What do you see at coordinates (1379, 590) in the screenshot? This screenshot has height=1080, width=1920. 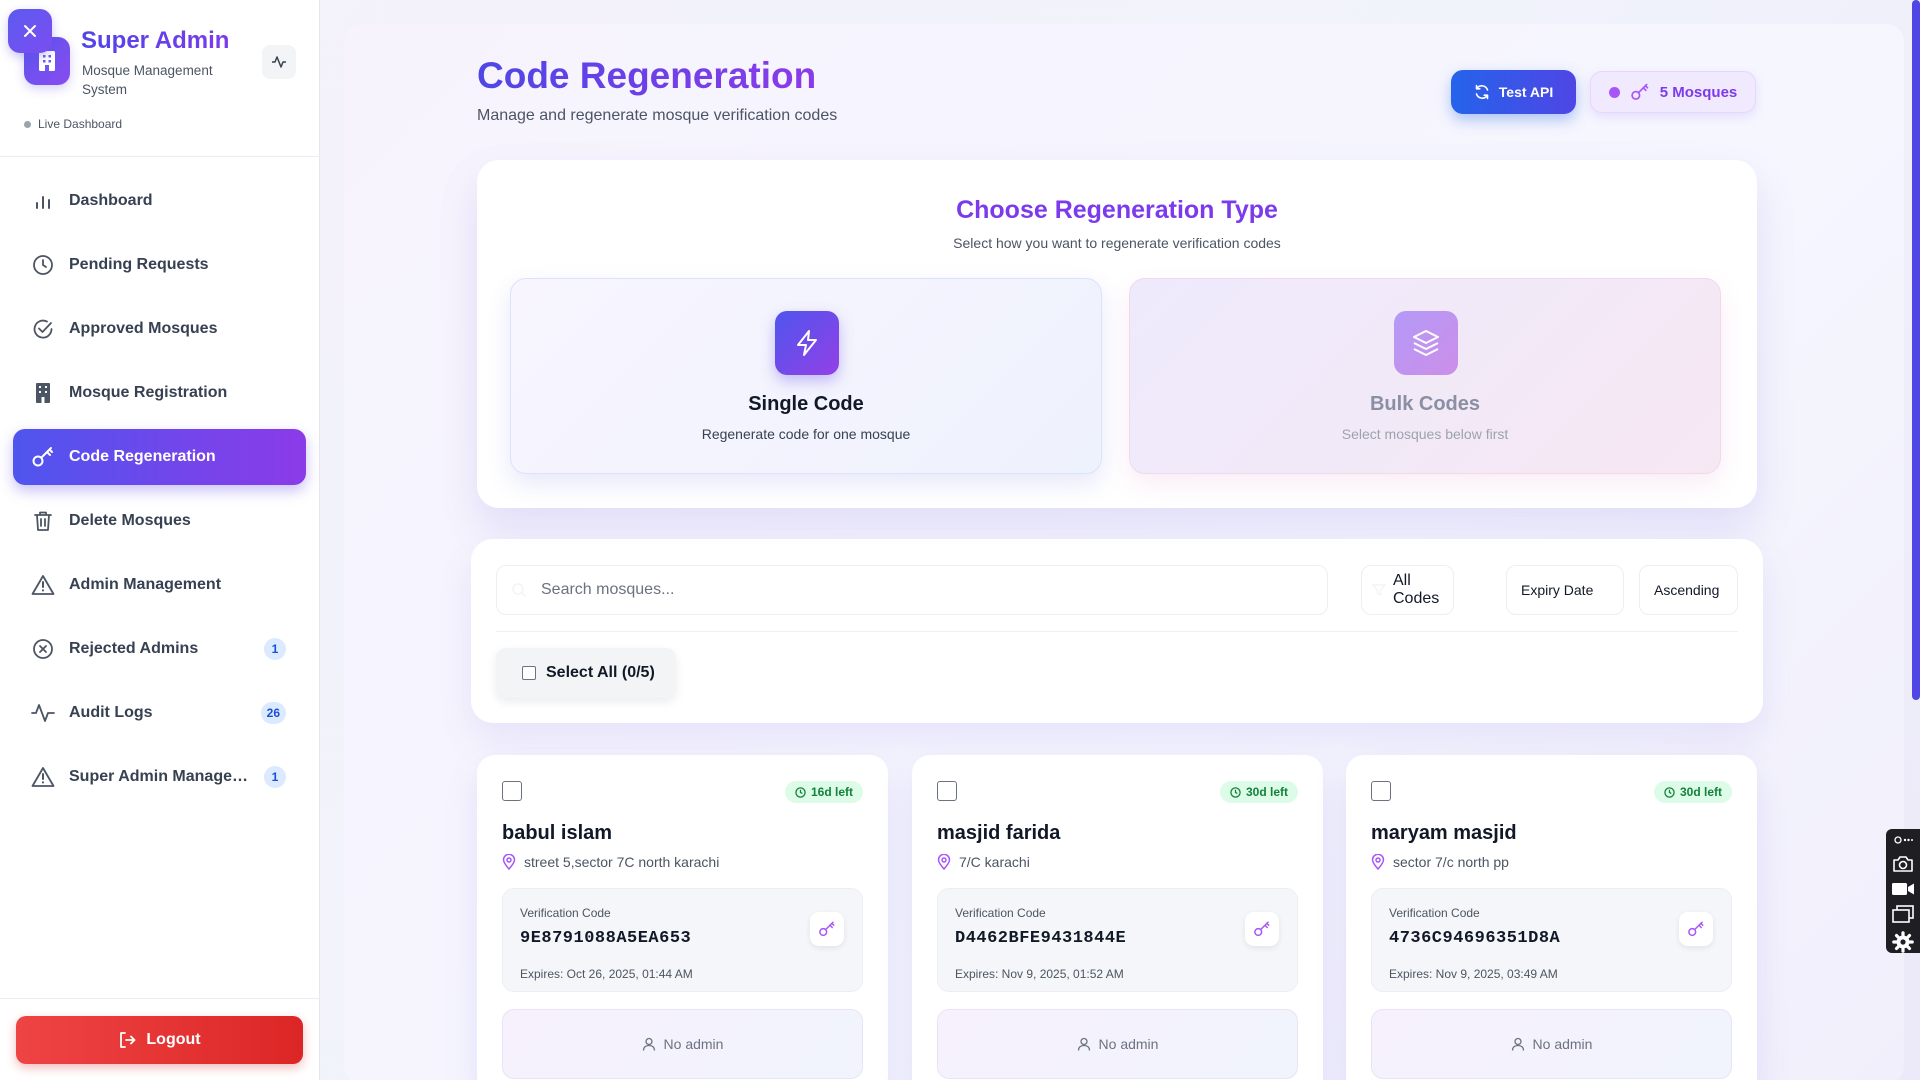 I see `filter-icon` at bounding box center [1379, 590].